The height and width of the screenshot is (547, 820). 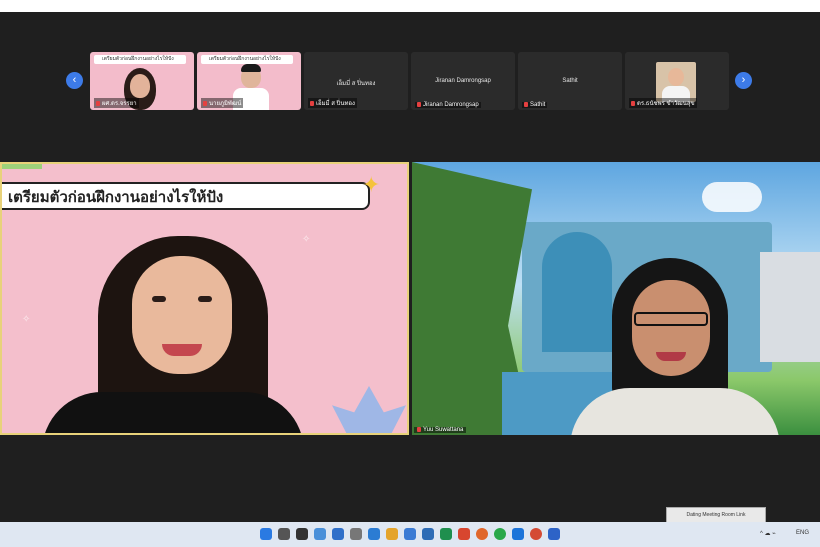 What do you see at coordinates (535, 104) in the screenshot?
I see `participant-name: Sathit` at bounding box center [535, 104].